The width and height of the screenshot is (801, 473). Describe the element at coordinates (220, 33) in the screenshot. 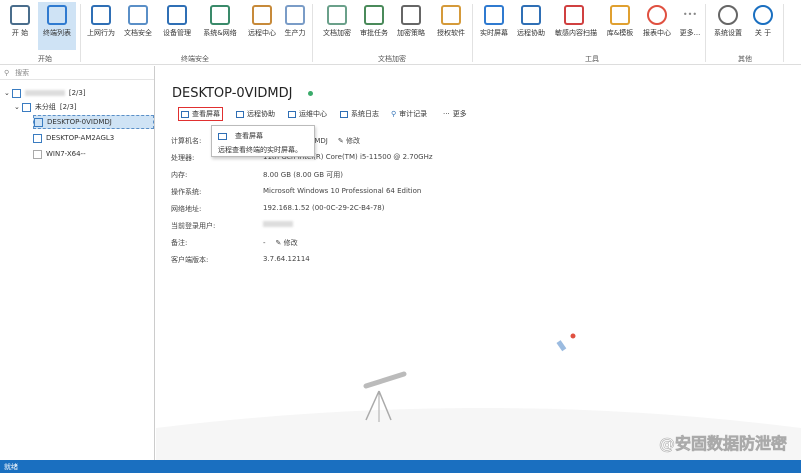

I see `ribbon-button-label: 系统&网络` at that location.